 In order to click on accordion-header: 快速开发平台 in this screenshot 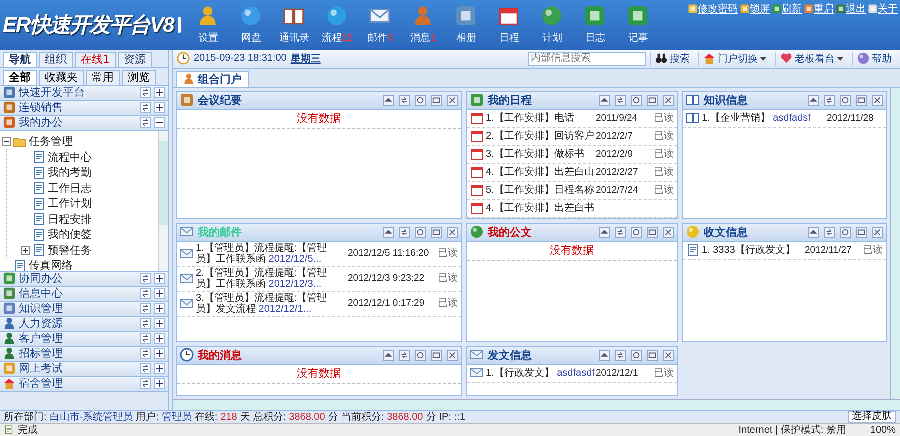, I will do `click(84, 93)`.